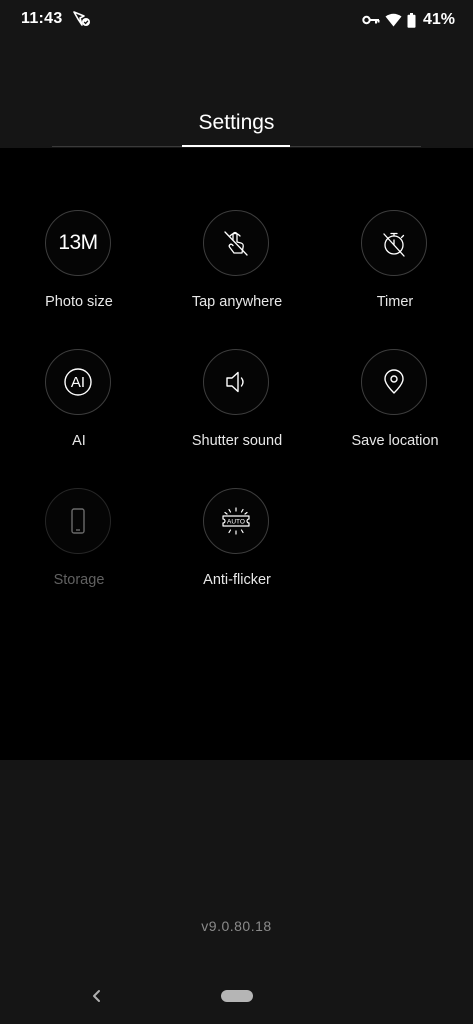 This screenshot has height=1024, width=473. Describe the element at coordinates (79, 441) in the screenshot. I see `setting-label: AI` at that location.